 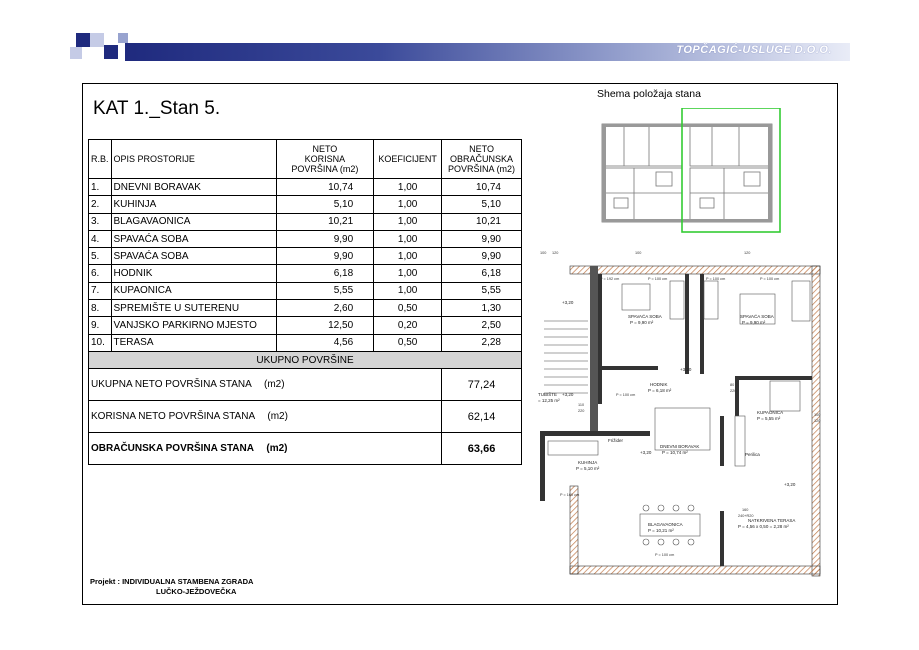 I want to click on plan-label-frizider: Frižider, so click(x=616, y=440).